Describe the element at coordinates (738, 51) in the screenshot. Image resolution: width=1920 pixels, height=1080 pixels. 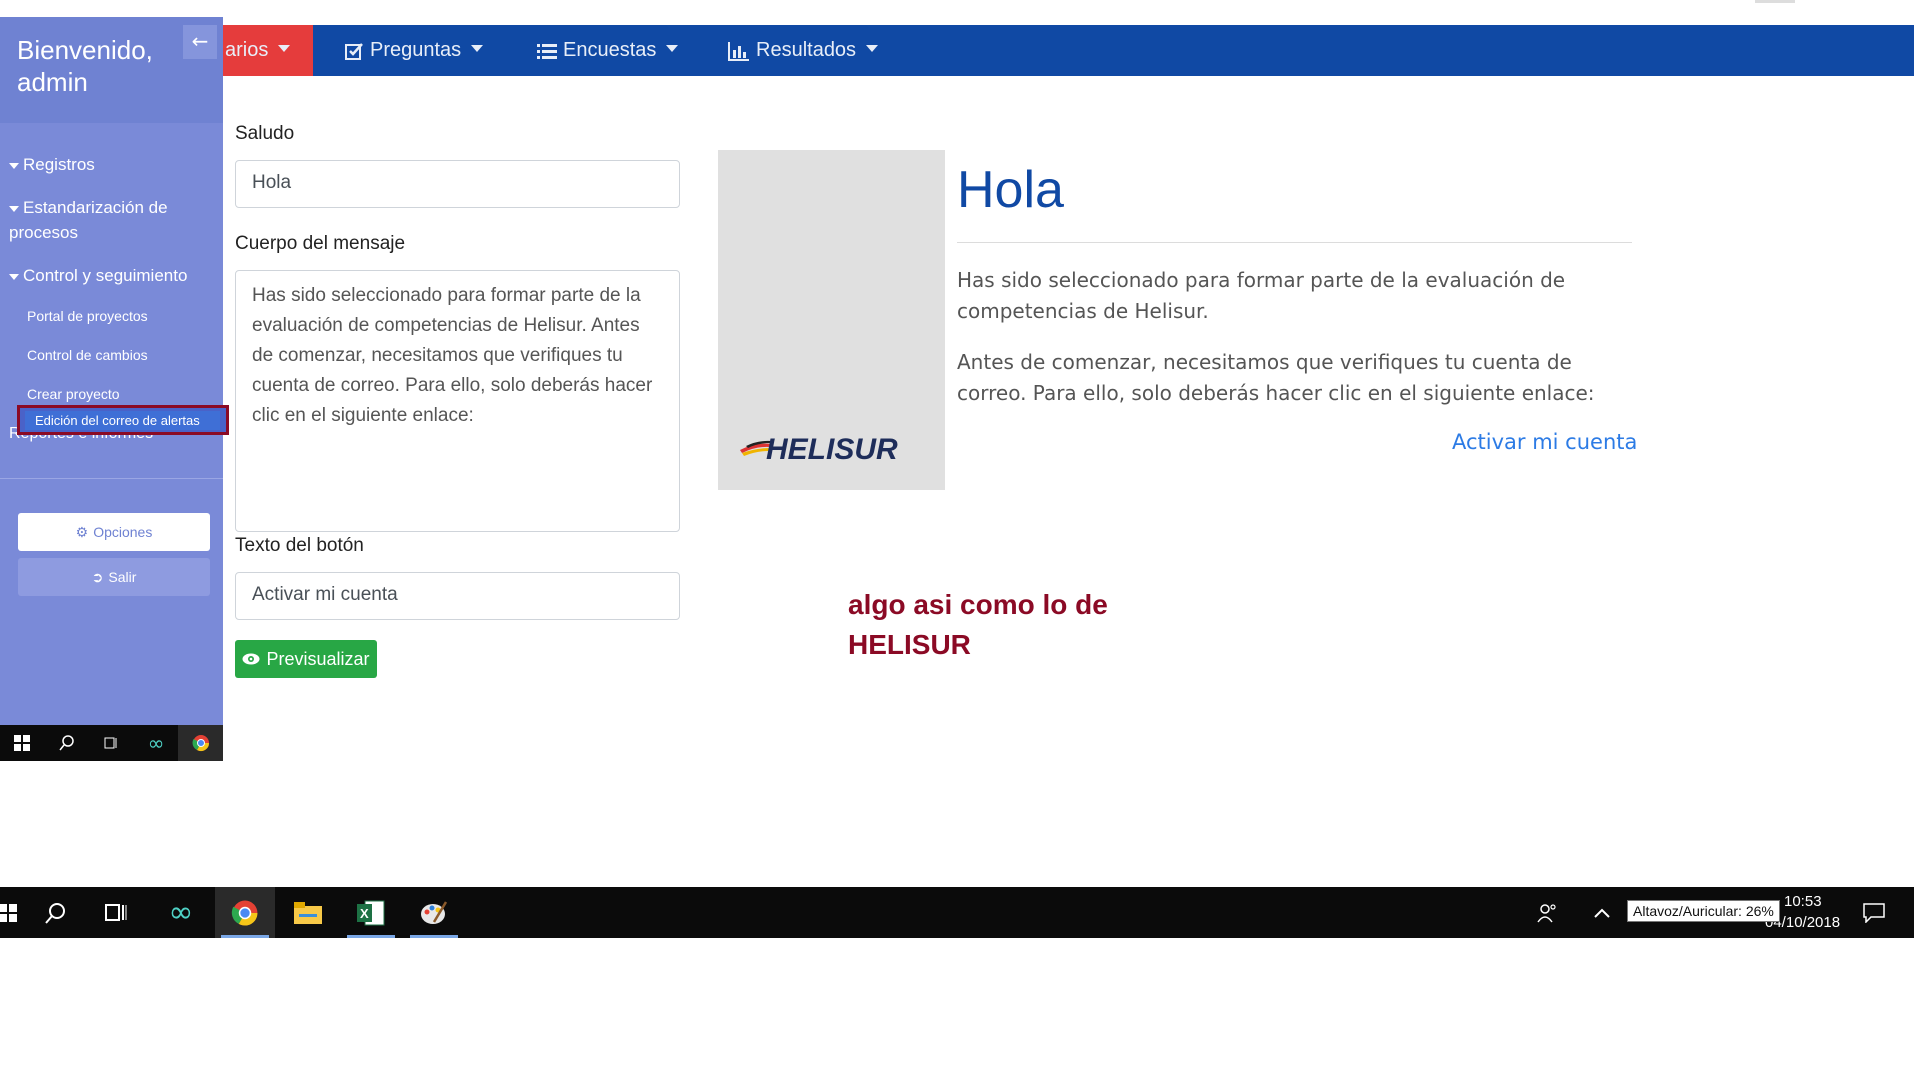
I see `bar-chart-icon` at that location.